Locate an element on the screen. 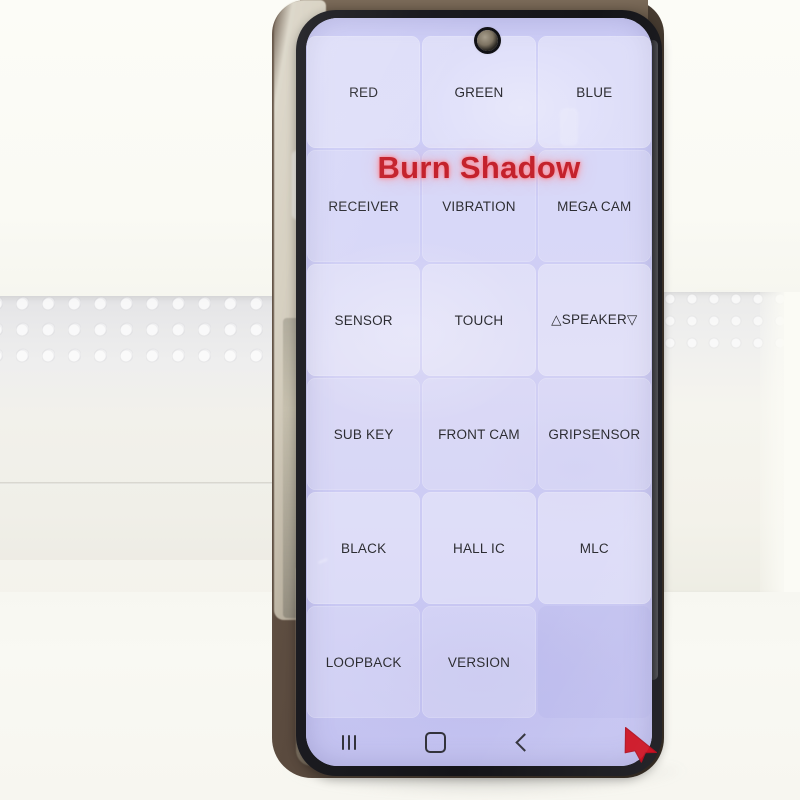  grid-button-label: MEGA CAM is located at coordinates (594, 206).